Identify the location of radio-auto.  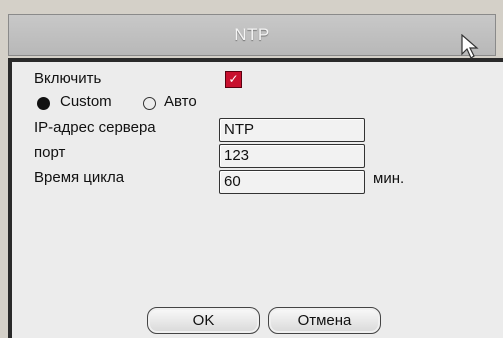
(149, 103).